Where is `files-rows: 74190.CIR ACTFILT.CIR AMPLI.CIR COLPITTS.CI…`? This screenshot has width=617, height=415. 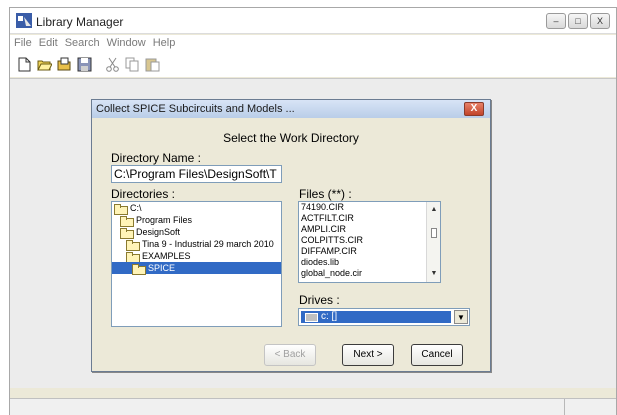
files-rows: 74190.CIR ACTFILT.CIR AMPLI.CIR COLPITTS.CI… is located at coordinates (369, 240).